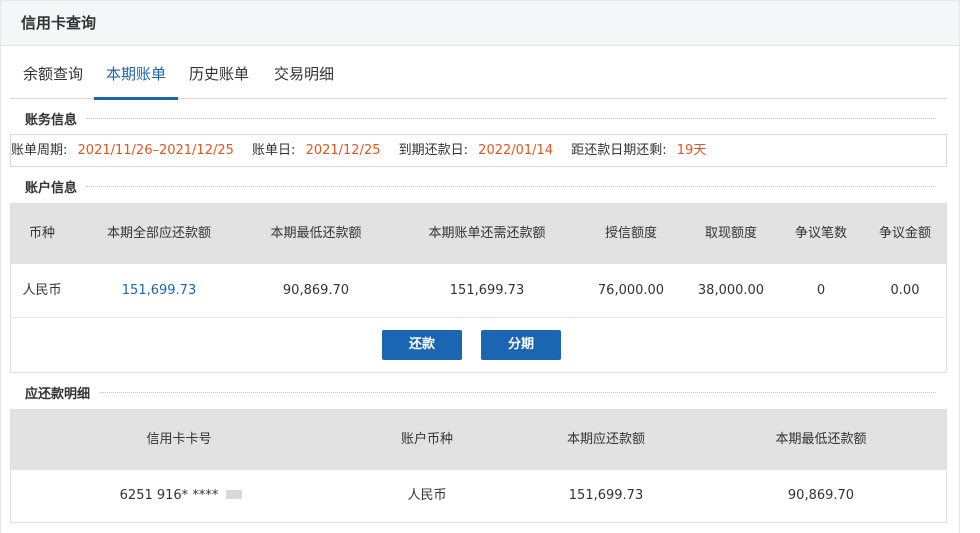  Describe the element at coordinates (516, 150) in the screenshot. I see `due-date-value: 2022/01/14` at that location.